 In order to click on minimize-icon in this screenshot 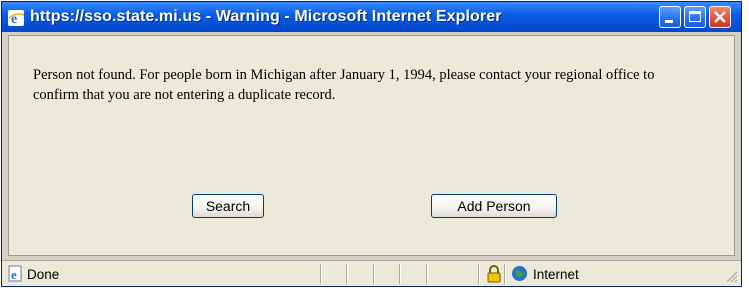, I will do `click(669, 21)`.